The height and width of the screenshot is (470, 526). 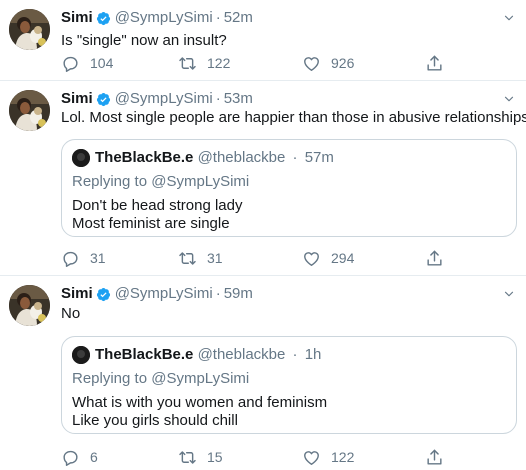 I want to click on reply-button: 6, so click(x=79, y=457).